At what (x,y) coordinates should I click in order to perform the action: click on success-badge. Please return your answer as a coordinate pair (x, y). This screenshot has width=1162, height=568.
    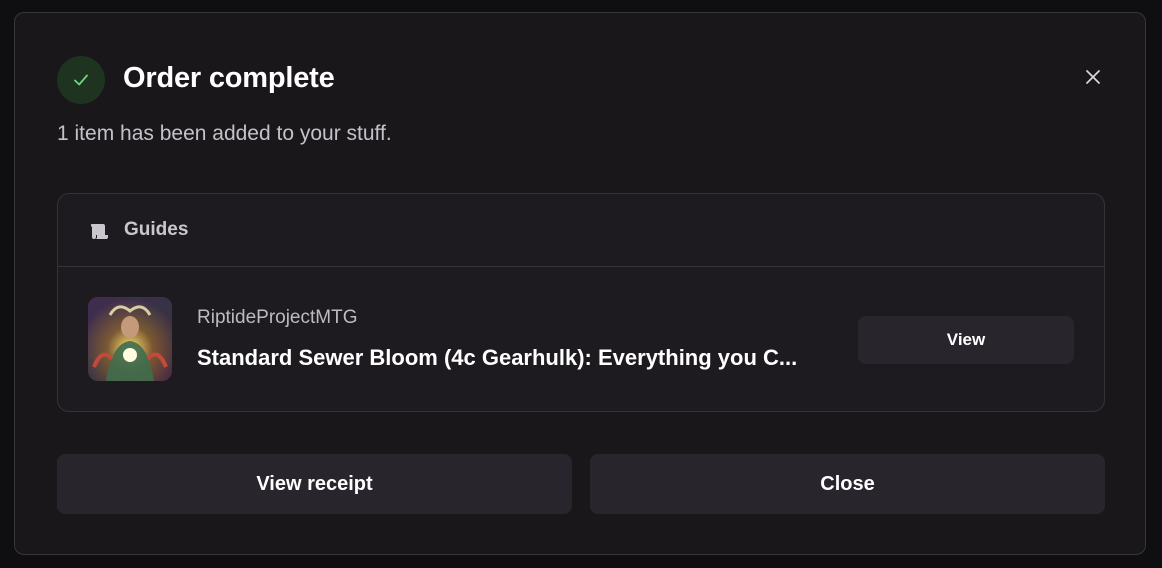
    Looking at the image, I should click on (81, 80).